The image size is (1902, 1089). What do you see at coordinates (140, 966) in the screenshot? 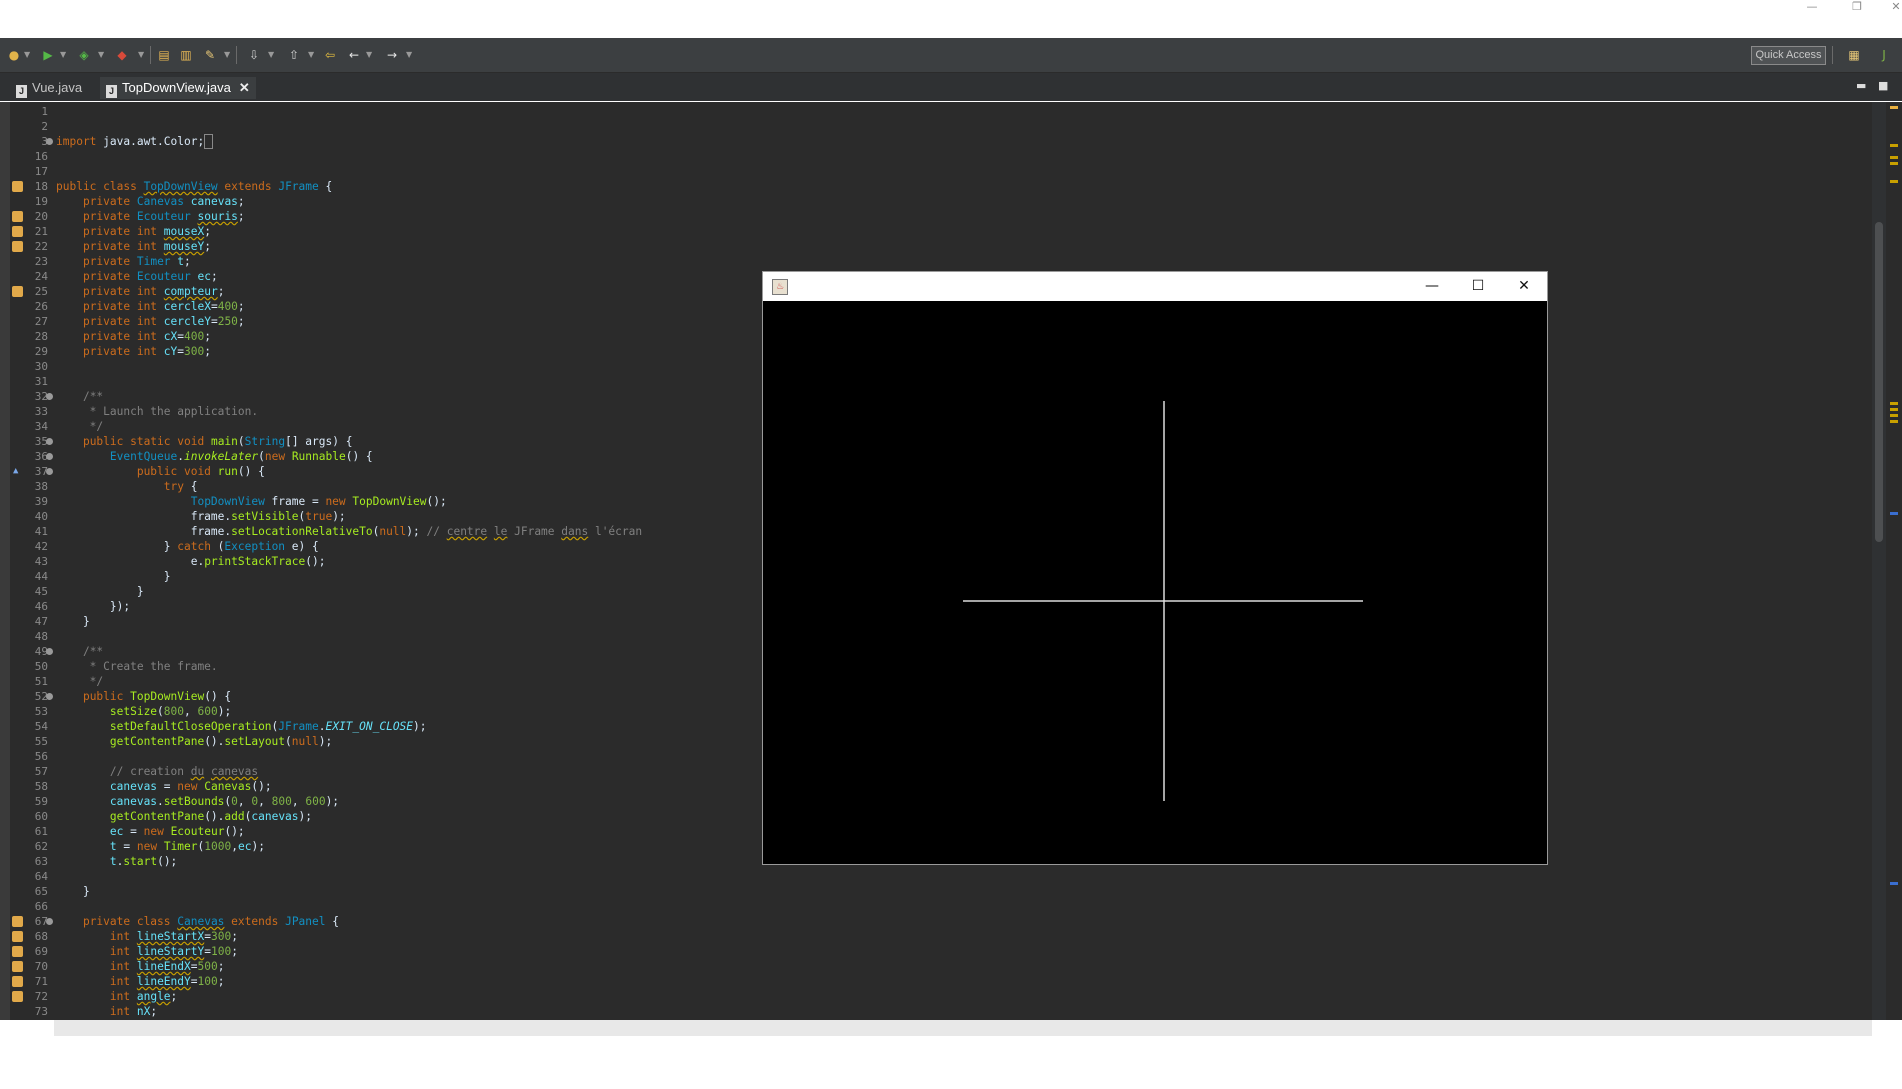
I see `code-text: int lineEndX=500;` at bounding box center [140, 966].